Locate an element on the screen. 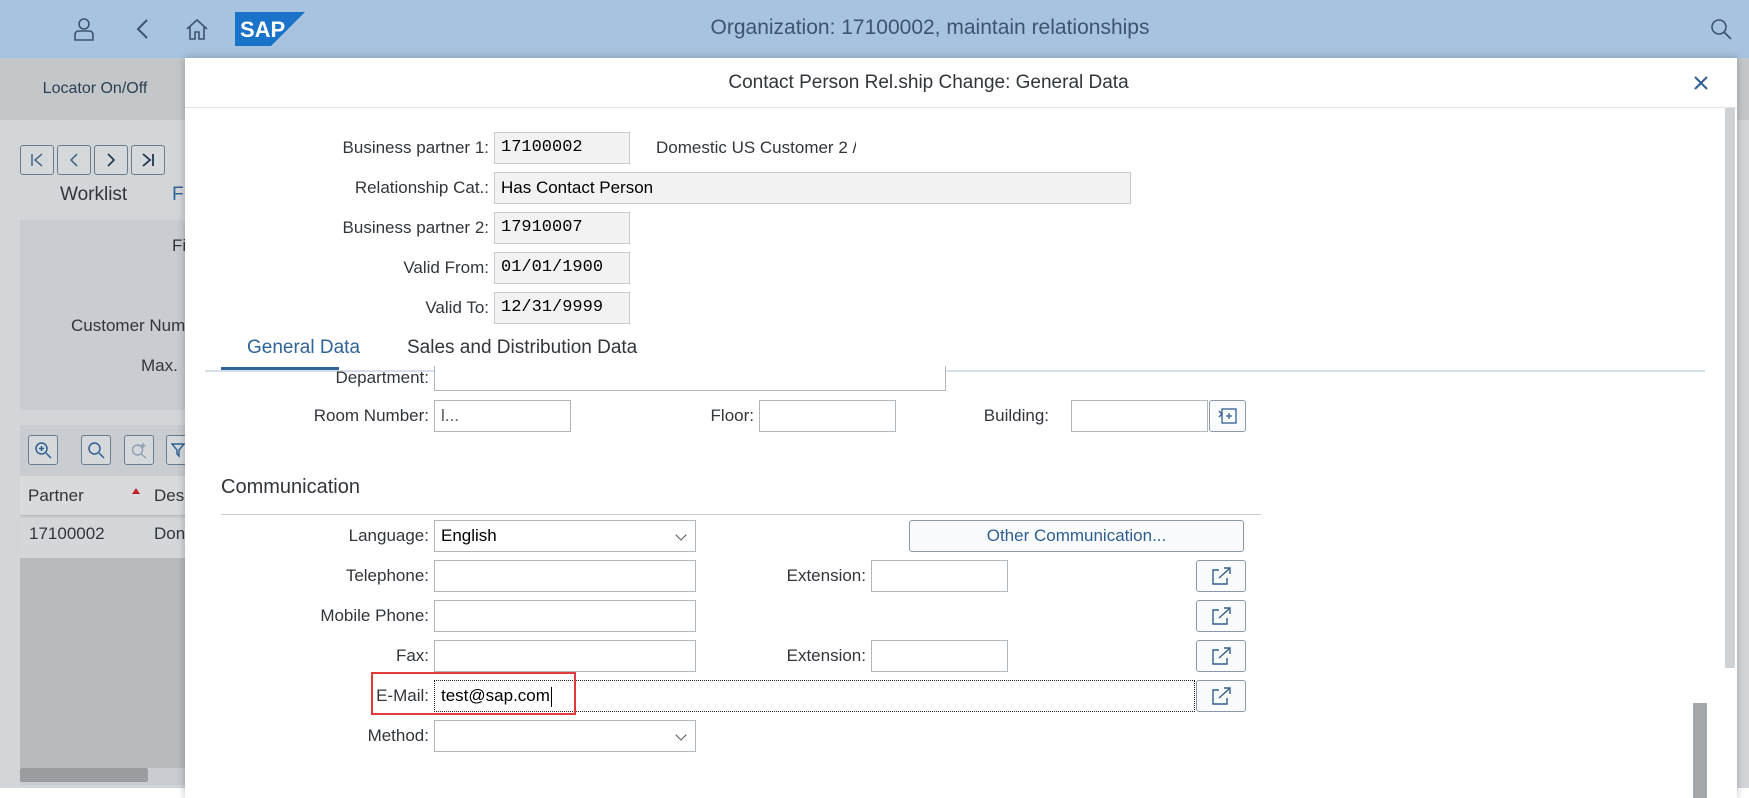  telephone-field is located at coordinates (565, 576).